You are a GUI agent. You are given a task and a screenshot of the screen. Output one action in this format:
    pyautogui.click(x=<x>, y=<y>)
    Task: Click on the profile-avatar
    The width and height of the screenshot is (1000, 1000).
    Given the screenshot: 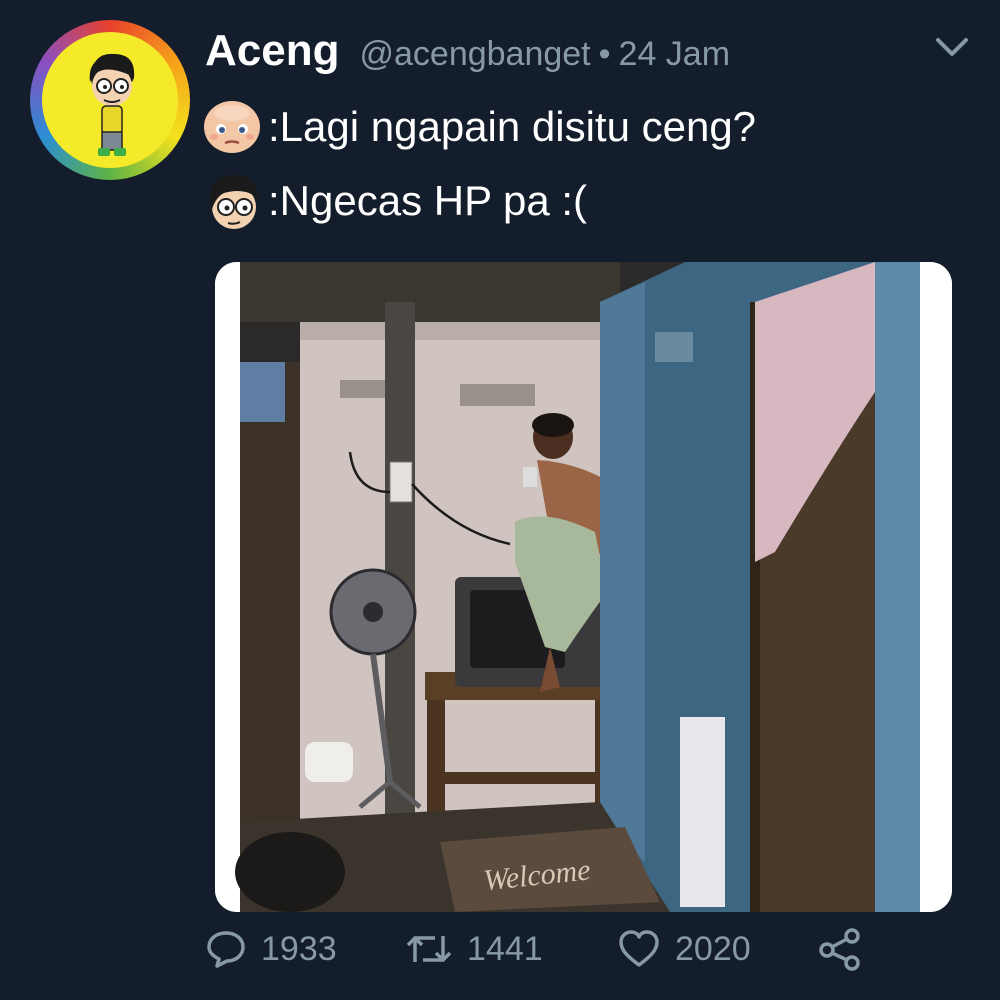 What is the action you would take?
    pyautogui.click(x=110, y=100)
    